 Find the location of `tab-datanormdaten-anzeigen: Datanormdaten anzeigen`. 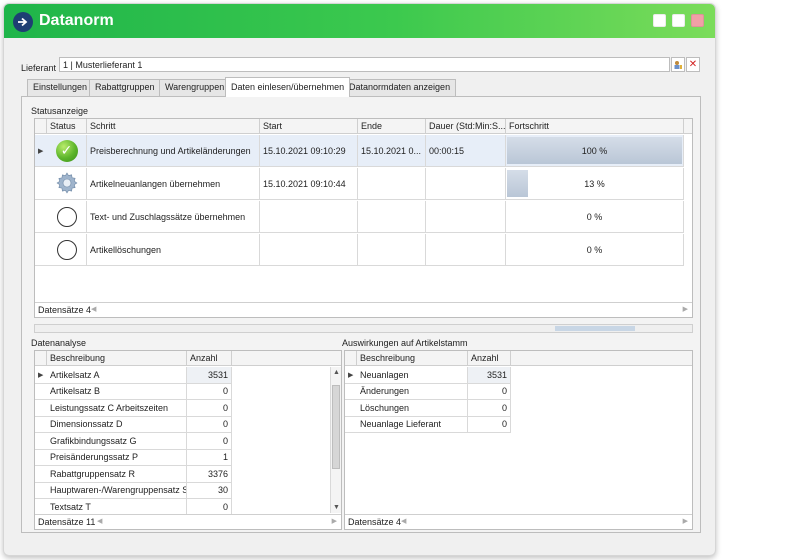

tab-datanormdaten-anzeigen: Datanormdaten anzeigen is located at coordinates (400, 87).